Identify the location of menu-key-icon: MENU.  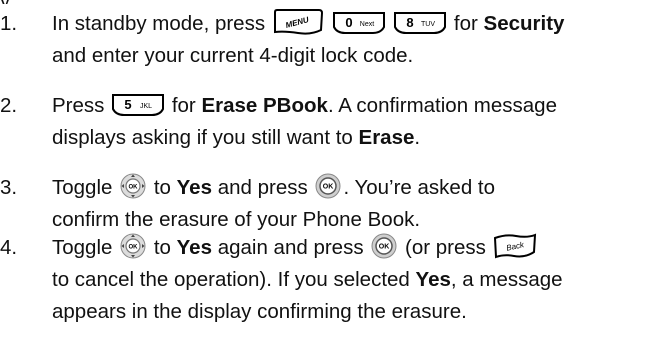
(298, 22).